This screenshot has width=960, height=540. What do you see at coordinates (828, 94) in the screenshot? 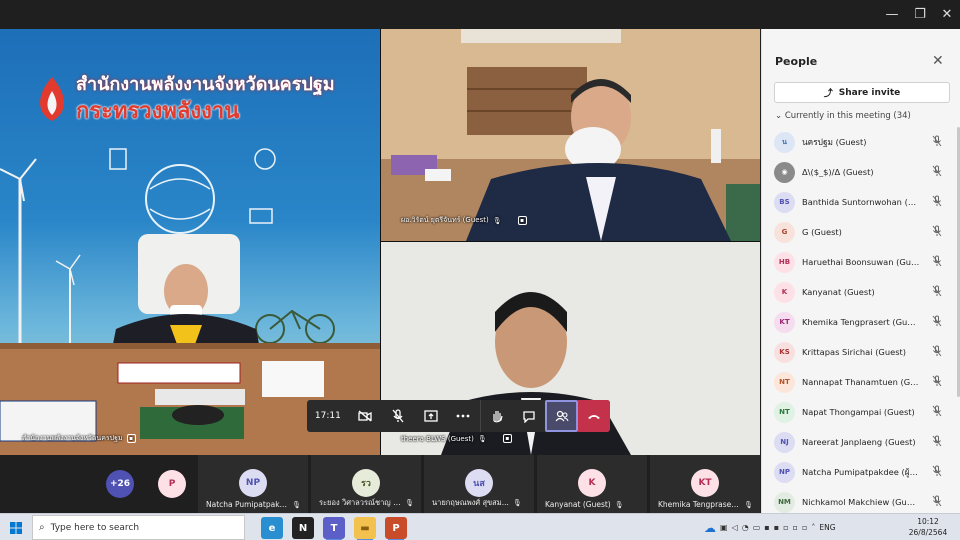
I see `share-icon: ⤴` at bounding box center [828, 94].